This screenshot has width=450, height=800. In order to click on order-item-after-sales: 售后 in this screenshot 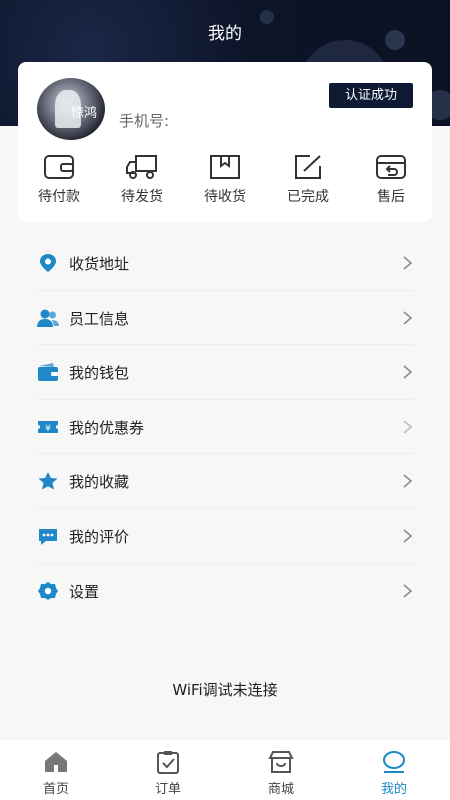, I will do `click(391, 176)`.